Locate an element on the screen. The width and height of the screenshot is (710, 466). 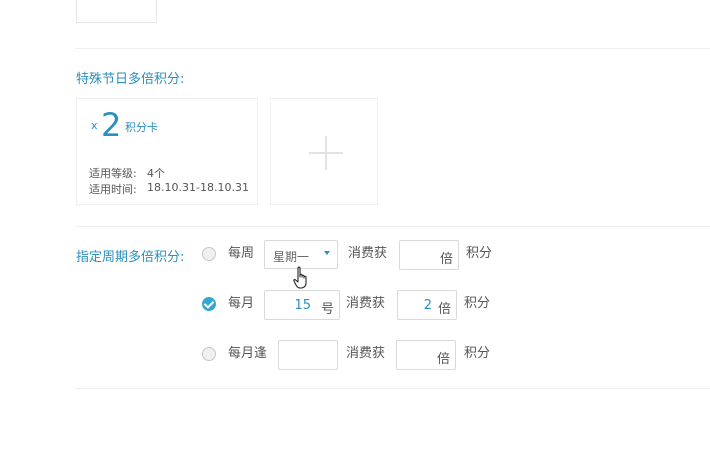
period-title: 指定周期多倍积分: is located at coordinates (130, 257).